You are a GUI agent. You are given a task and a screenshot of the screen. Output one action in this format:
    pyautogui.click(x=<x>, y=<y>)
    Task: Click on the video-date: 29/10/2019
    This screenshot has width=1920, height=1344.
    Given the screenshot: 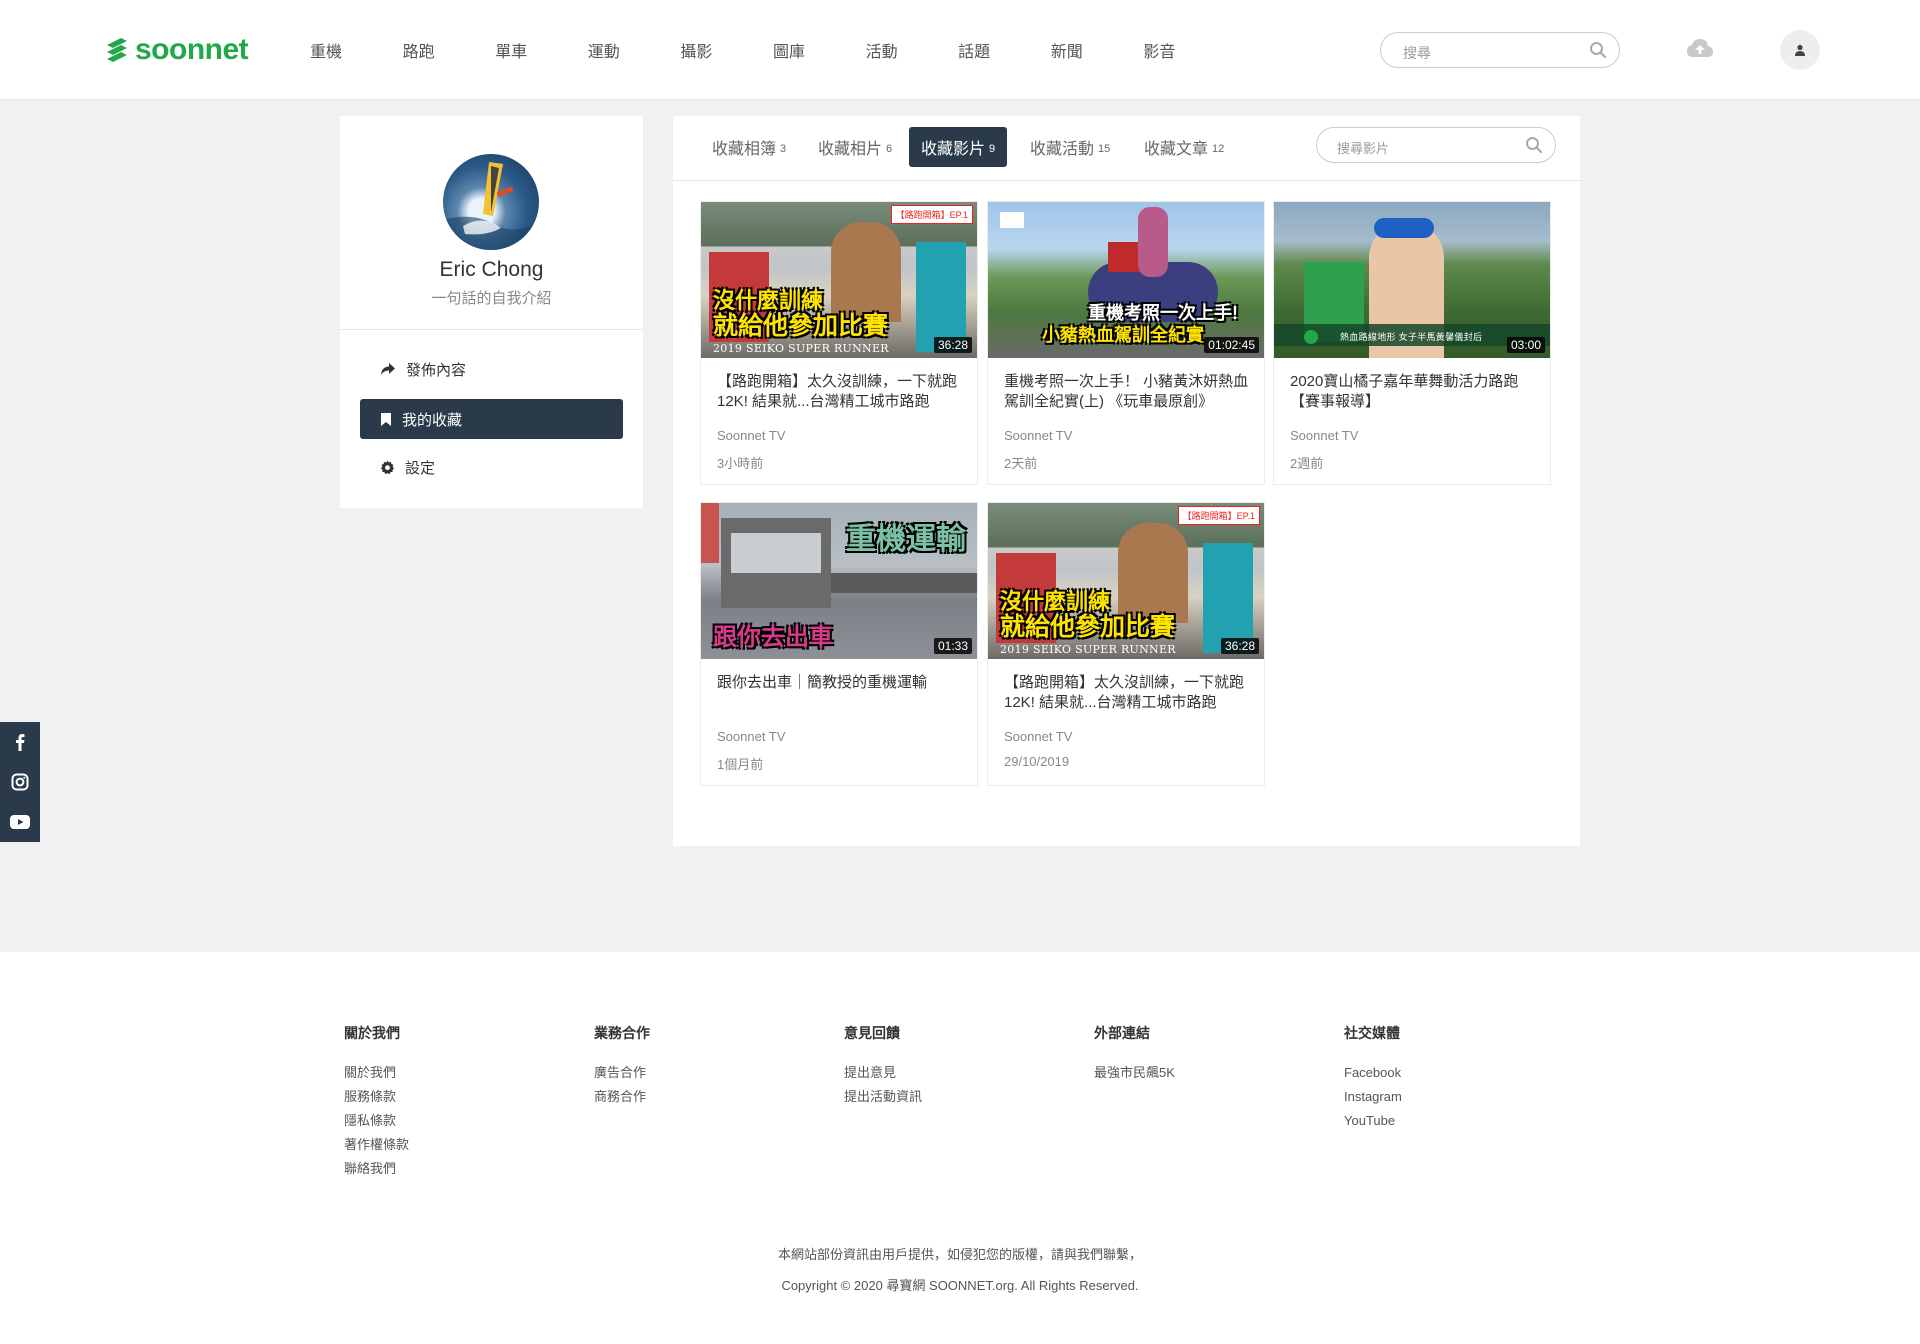 What is the action you would take?
    pyautogui.click(x=1037, y=761)
    